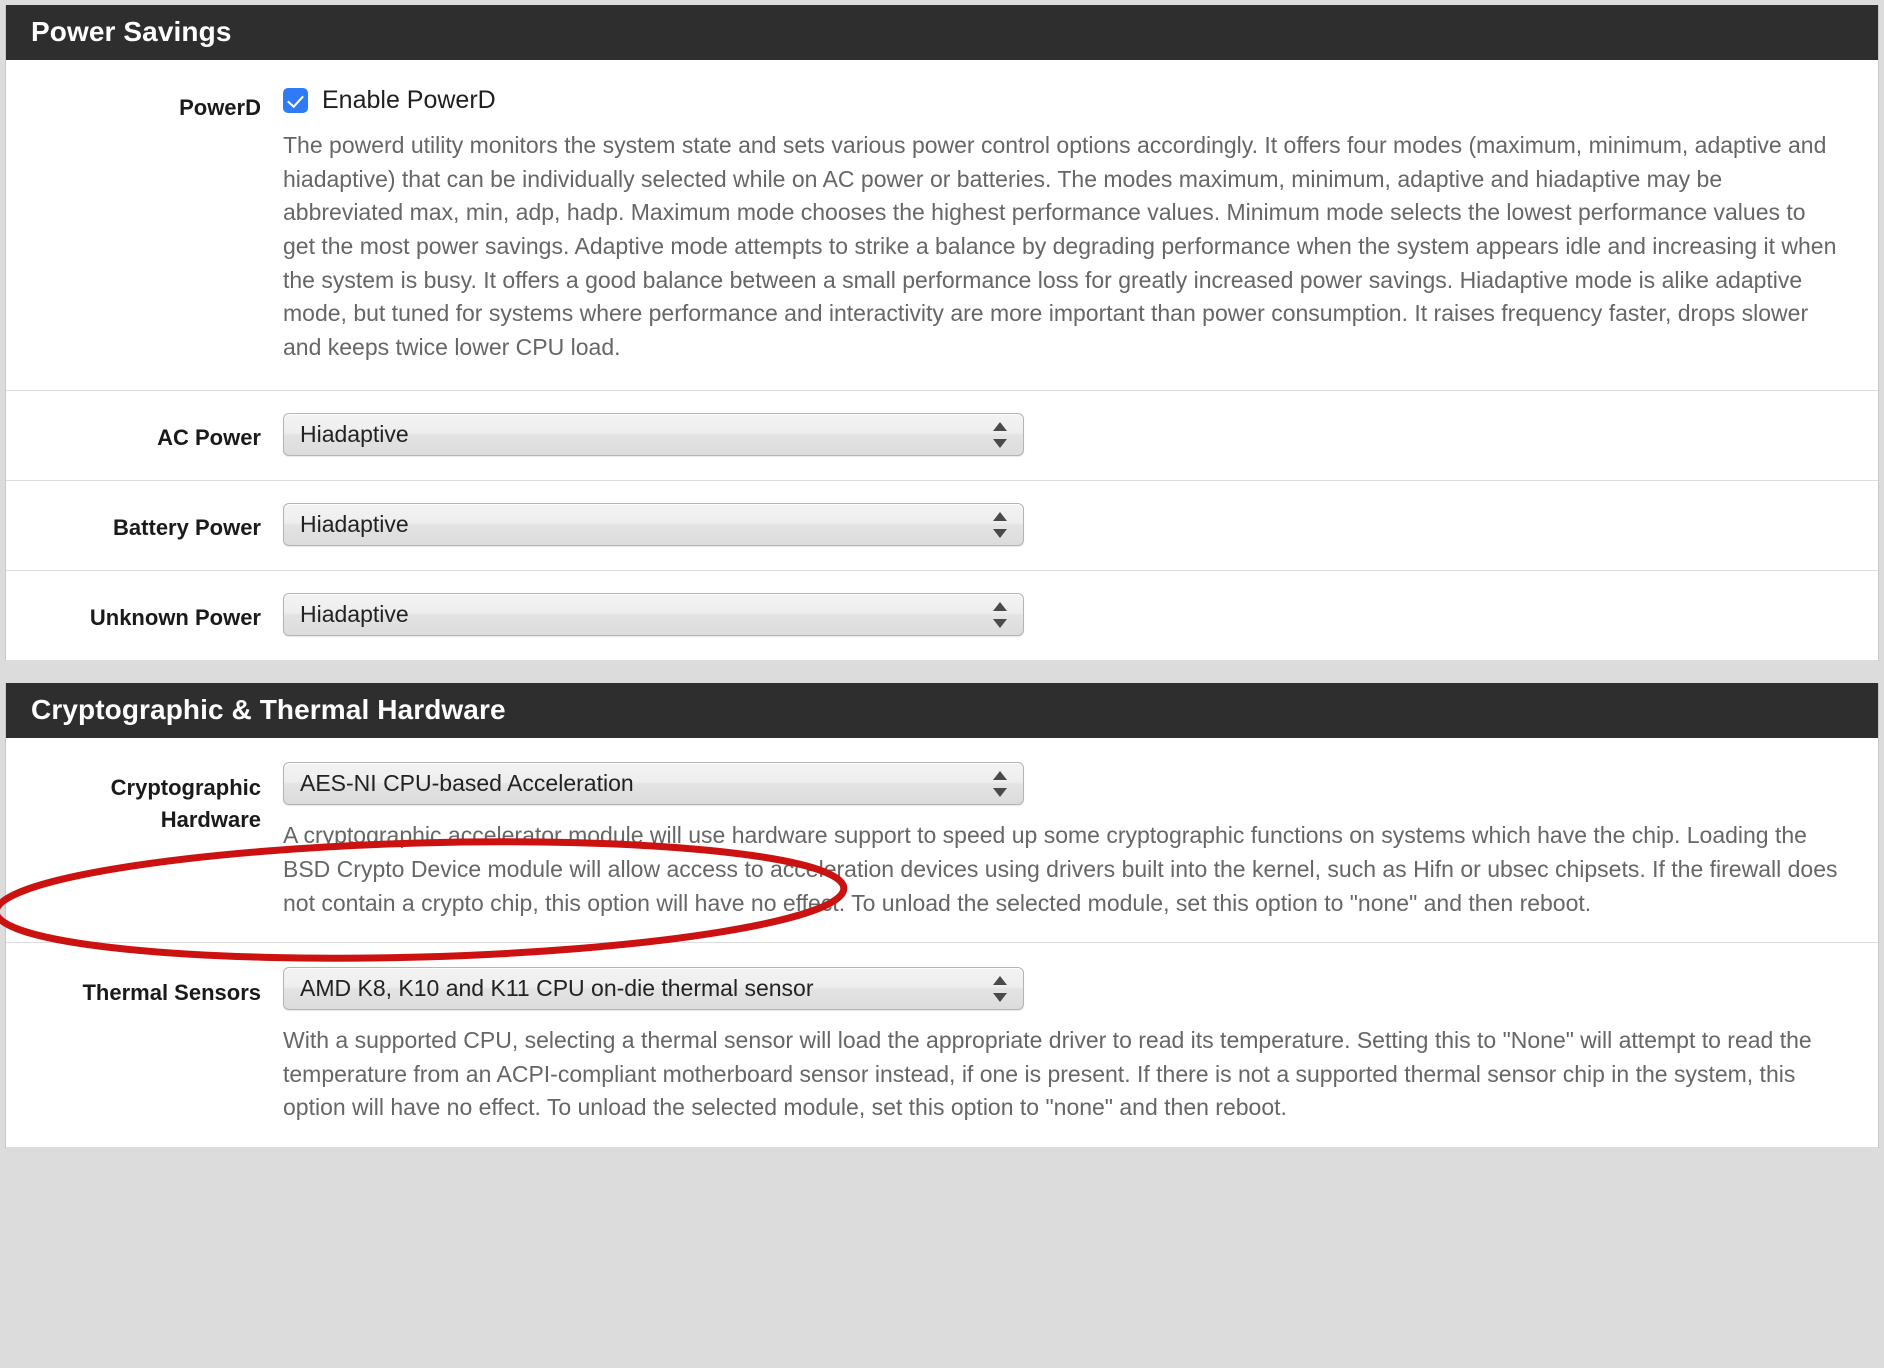 The width and height of the screenshot is (1884, 1368). I want to click on label-battery-power: Battery Power, so click(187, 528).